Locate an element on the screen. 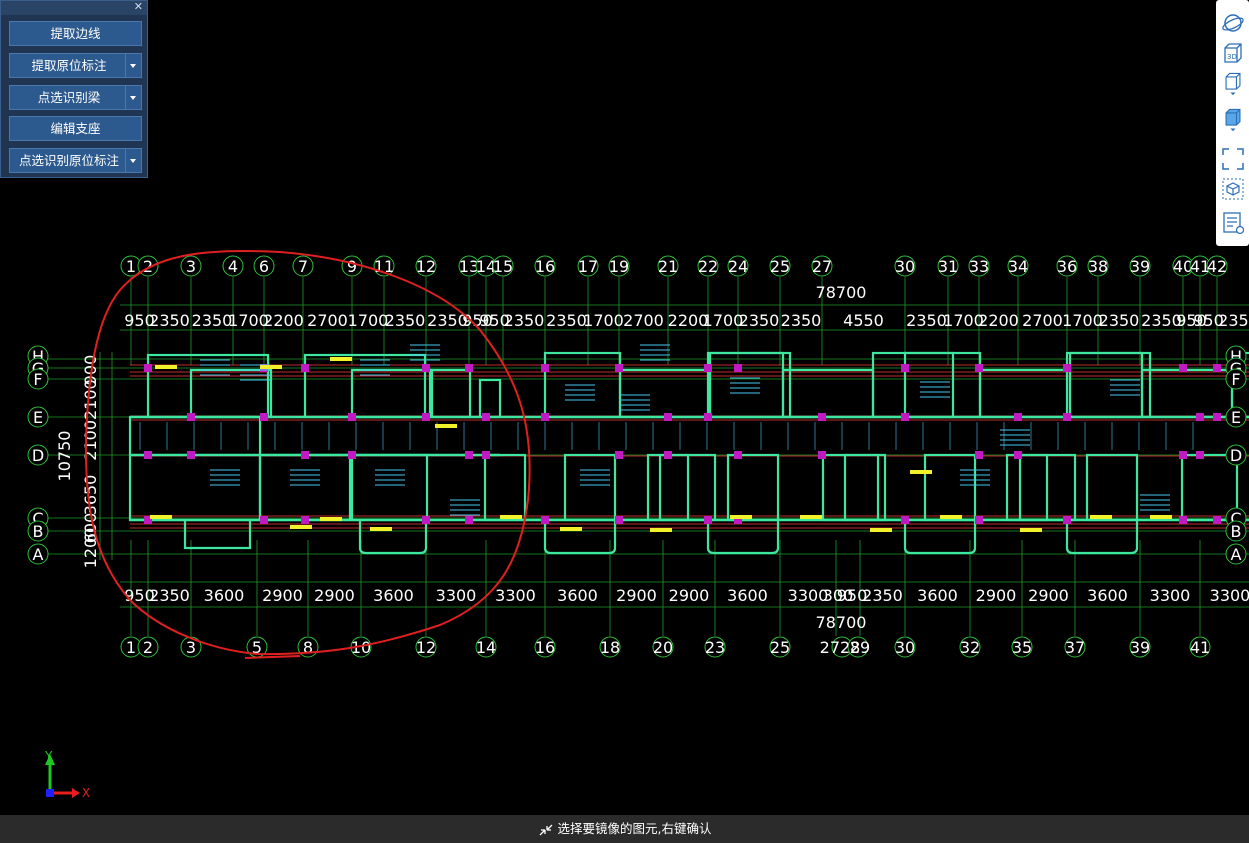 The height and width of the screenshot is (843, 1249). axis-bubble-label: 12 is located at coordinates (426, 266).